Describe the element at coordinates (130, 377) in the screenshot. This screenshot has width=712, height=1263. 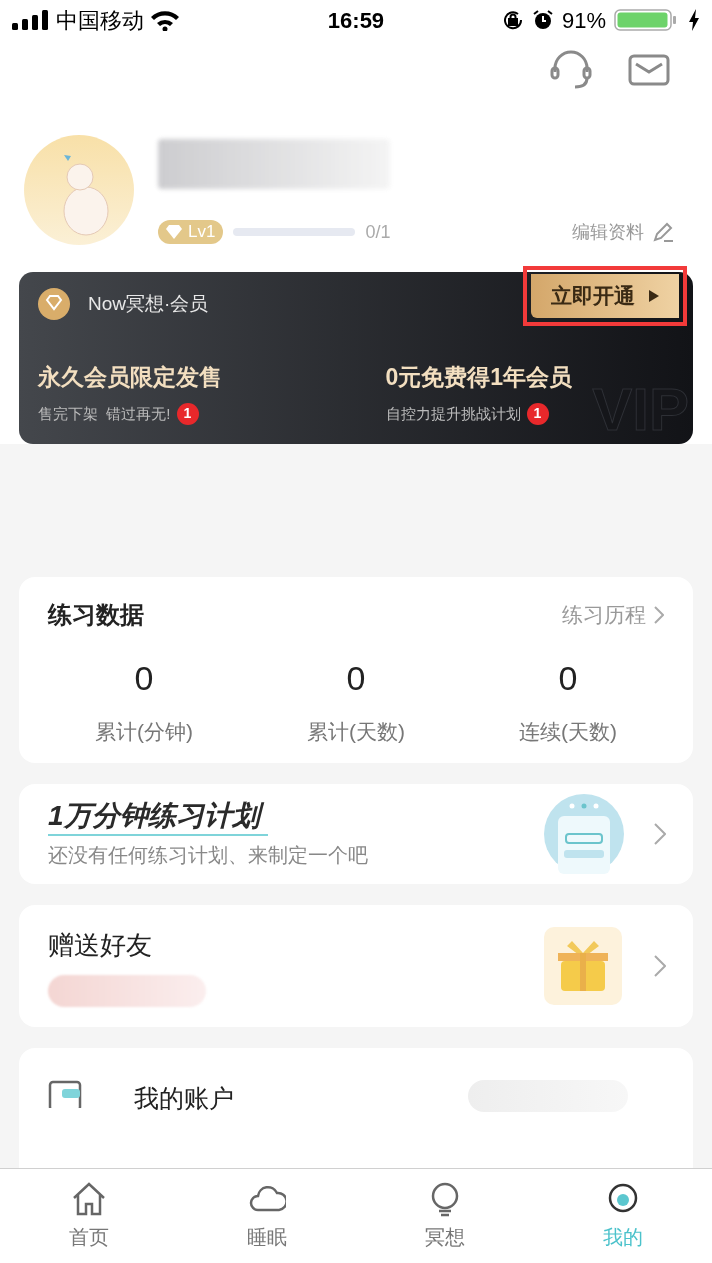
I see `offer-title: 永久会员限定发售` at that location.